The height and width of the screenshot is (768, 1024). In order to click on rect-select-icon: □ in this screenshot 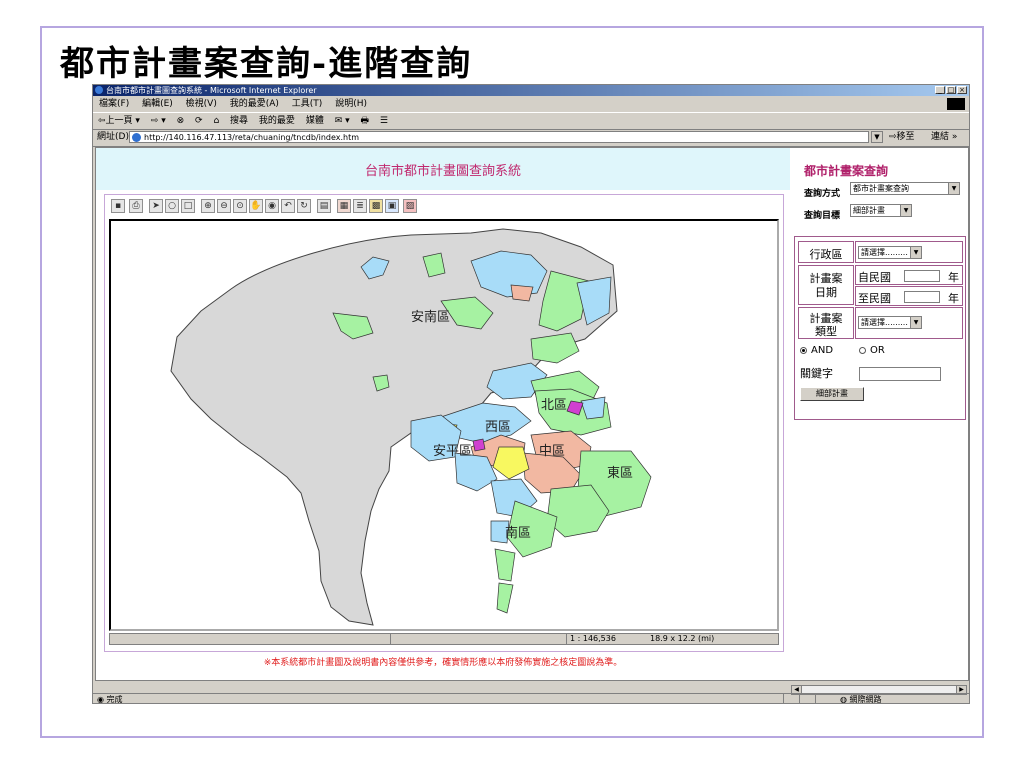, I will do `click(188, 206)`.